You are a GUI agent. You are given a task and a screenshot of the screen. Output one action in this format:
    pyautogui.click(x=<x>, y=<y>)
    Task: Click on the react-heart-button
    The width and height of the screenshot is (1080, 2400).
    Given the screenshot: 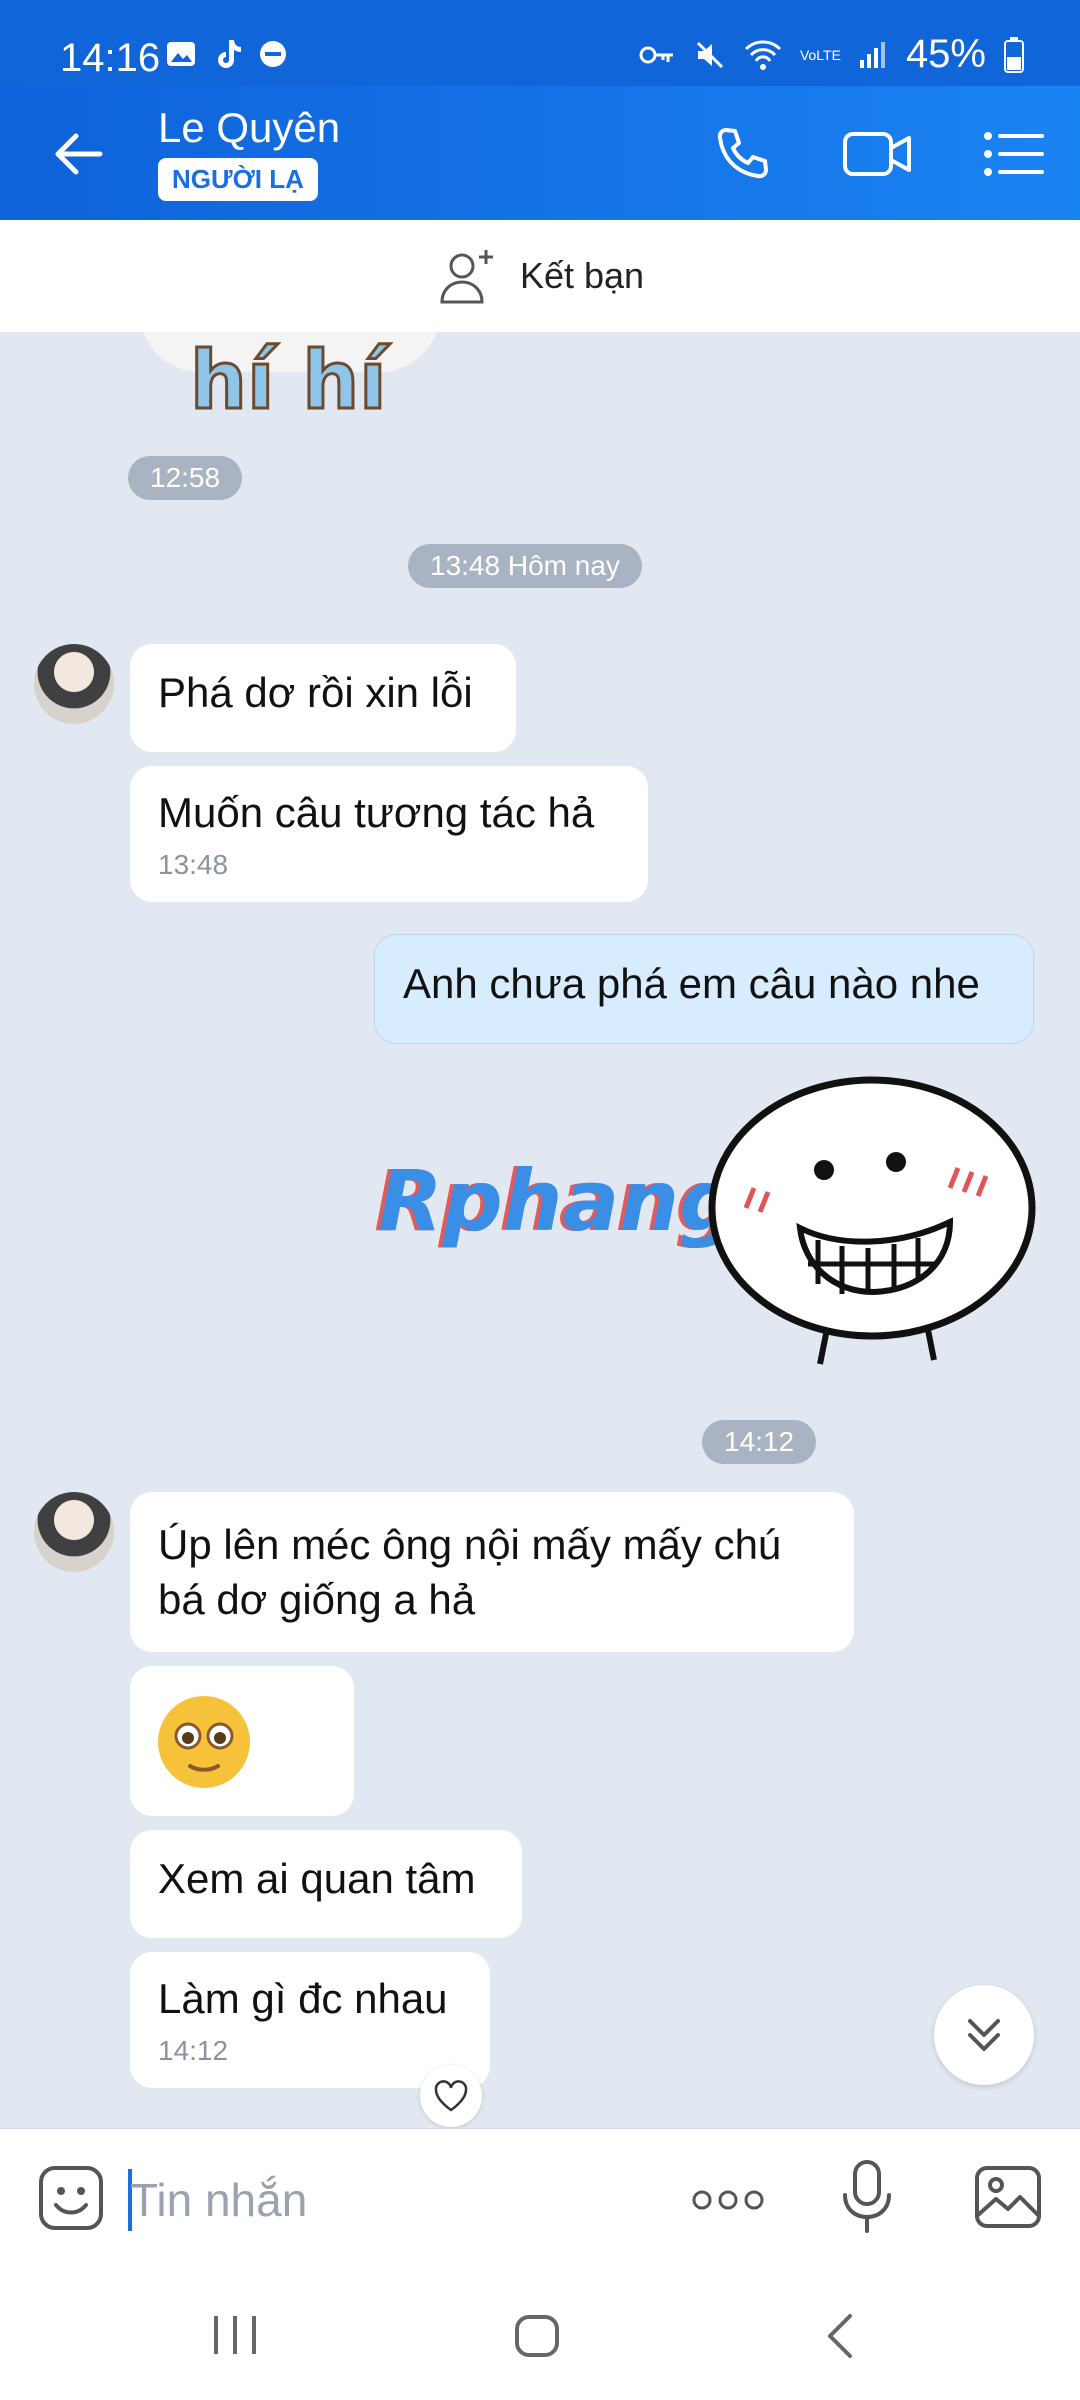 What is the action you would take?
    pyautogui.click(x=451, y=2096)
    